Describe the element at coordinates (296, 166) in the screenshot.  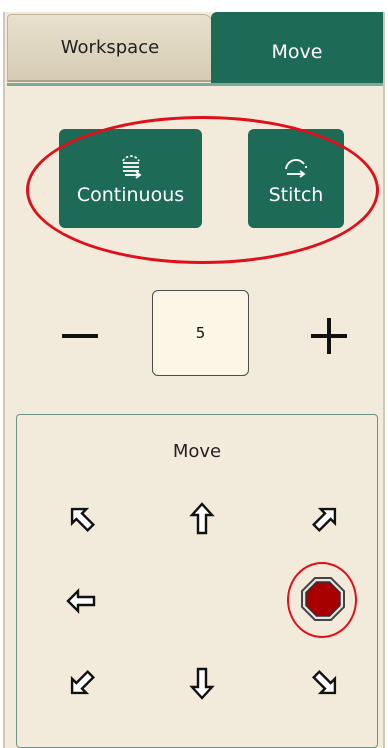
I see `stitch-icon` at that location.